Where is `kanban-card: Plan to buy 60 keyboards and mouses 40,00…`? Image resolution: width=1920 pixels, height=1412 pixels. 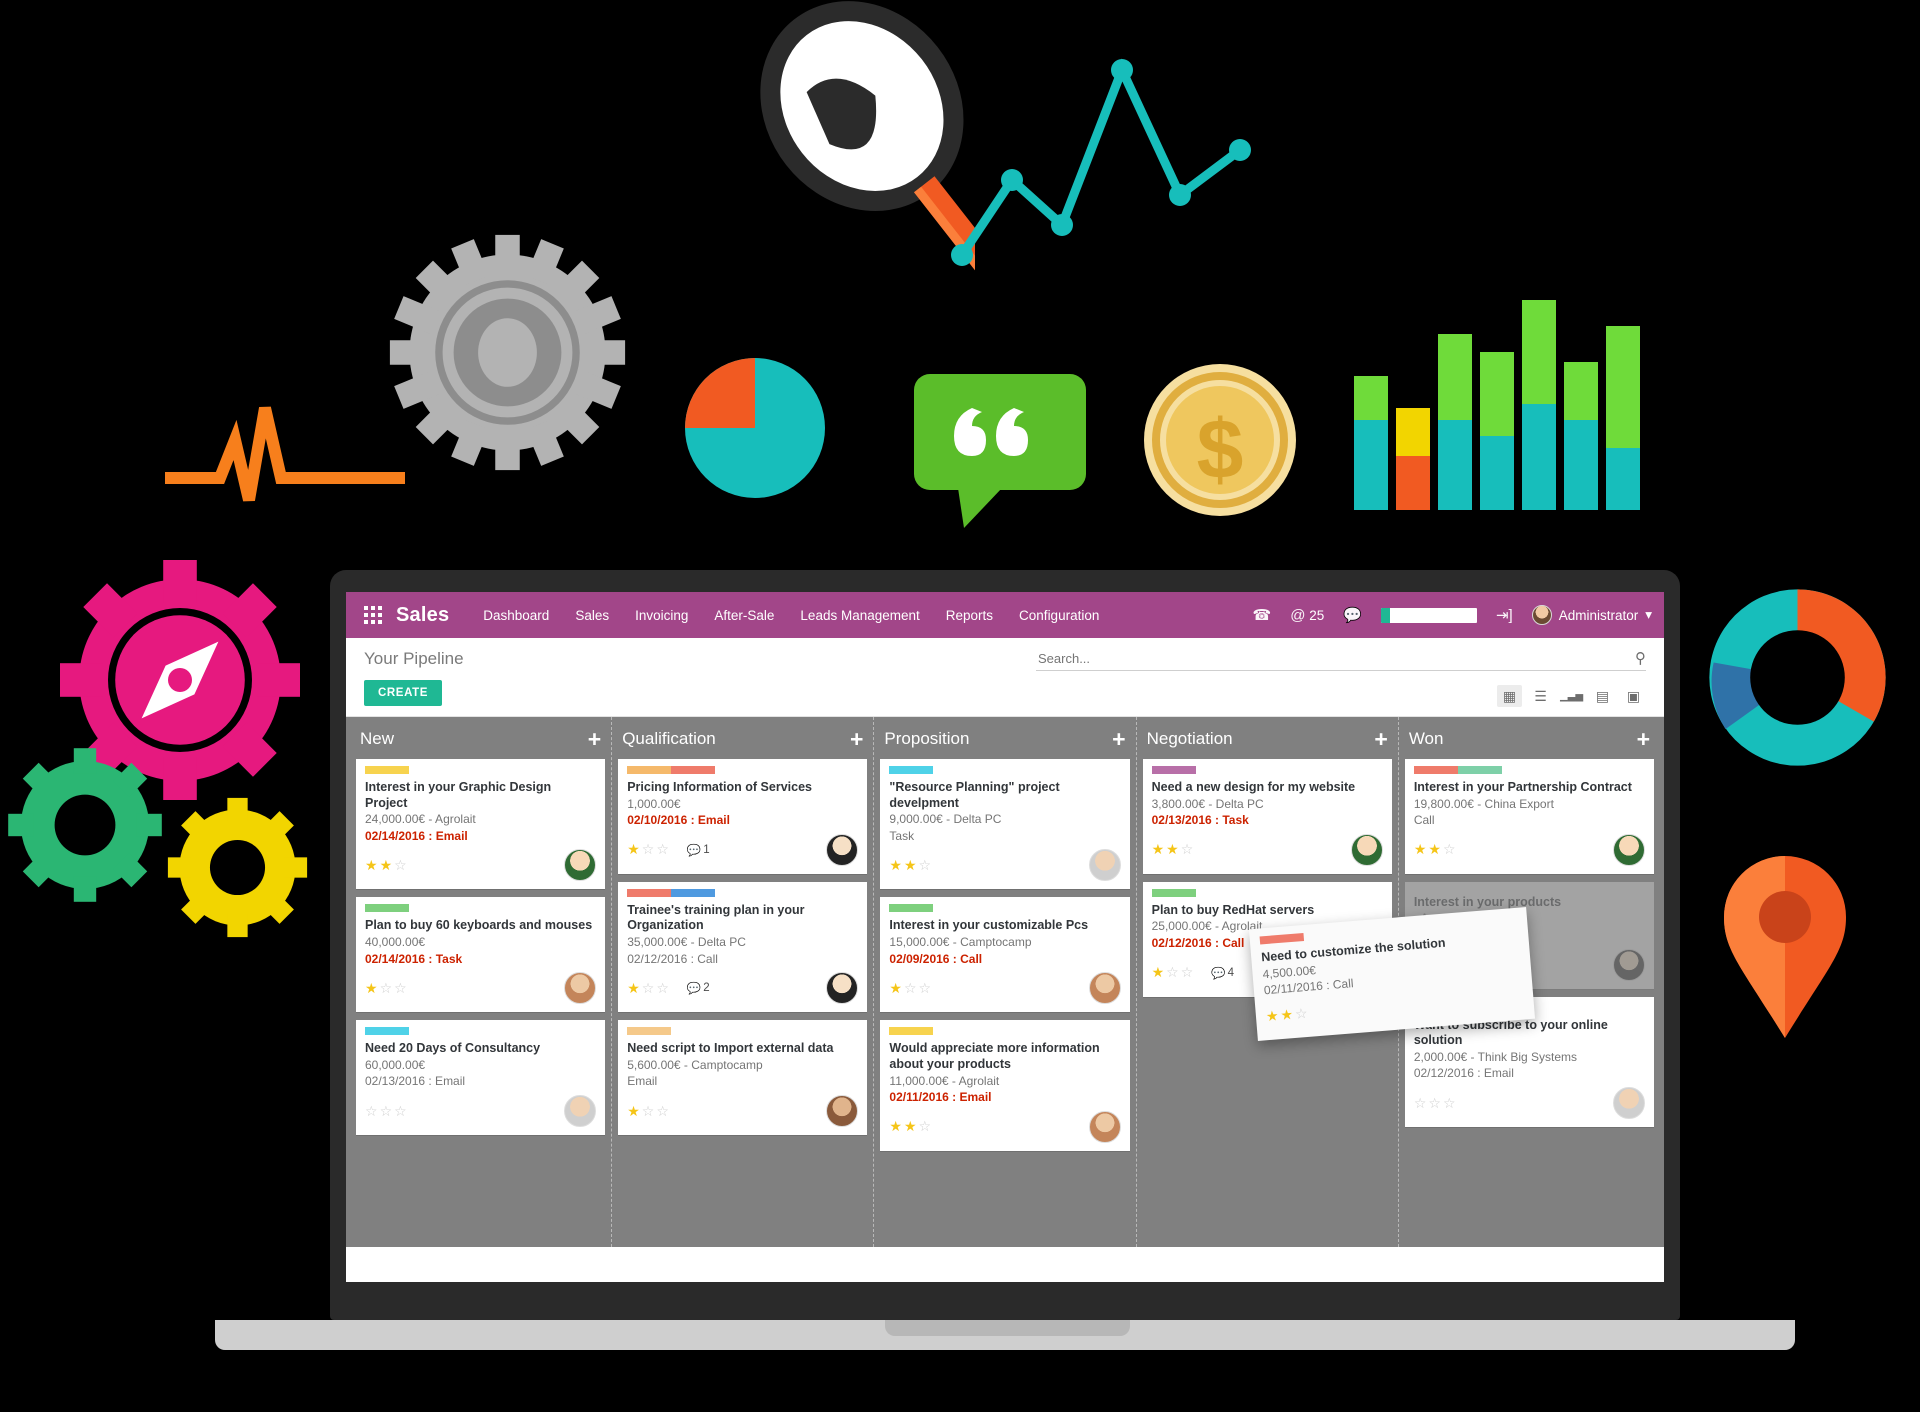
kanban-card: Plan to buy 60 keyboards and mouses 40,00… is located at coordinates (481, 955).